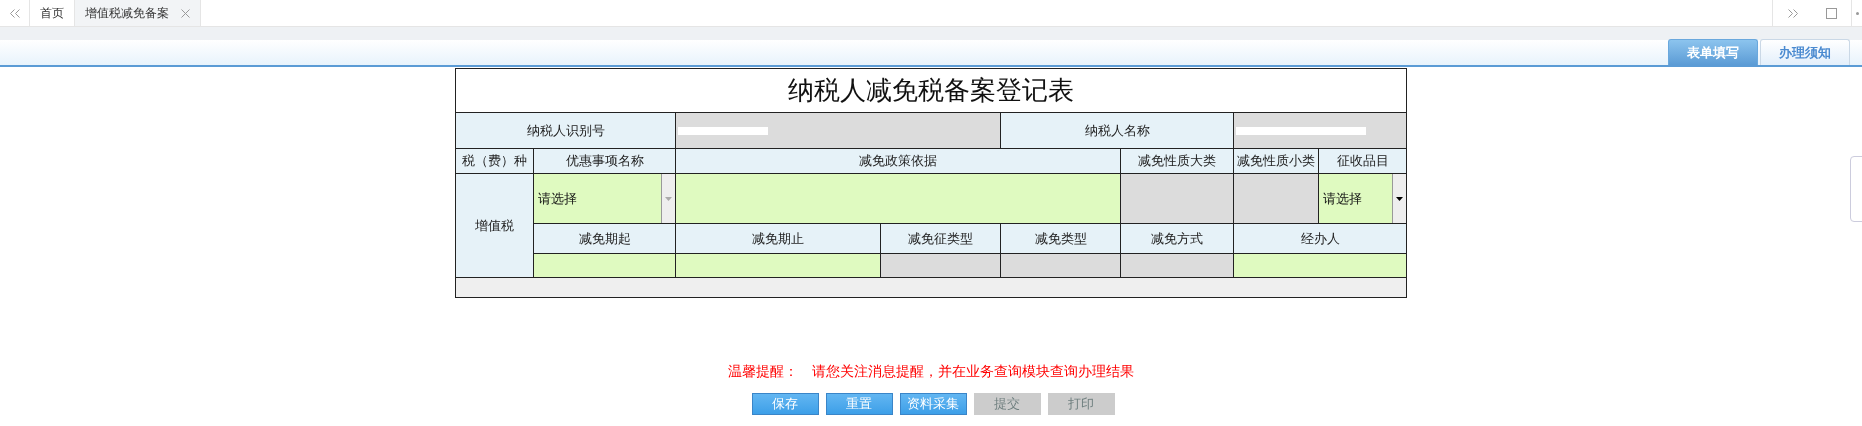 The height and width of the screenshot is (426, 1862). I want to click on column-header: 经办人, so click(1320, 238).